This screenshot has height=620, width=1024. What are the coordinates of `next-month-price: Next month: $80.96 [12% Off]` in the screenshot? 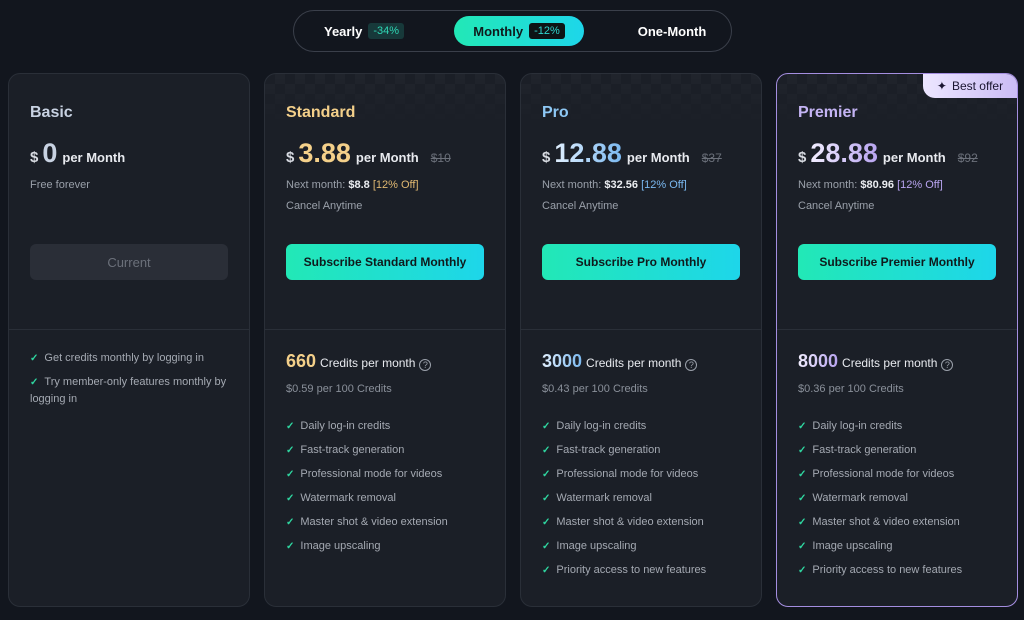 It's located at (870, 185).